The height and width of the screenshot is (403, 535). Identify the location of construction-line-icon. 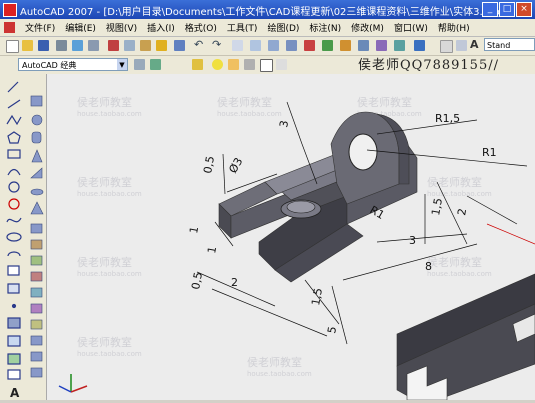
(14, 104).